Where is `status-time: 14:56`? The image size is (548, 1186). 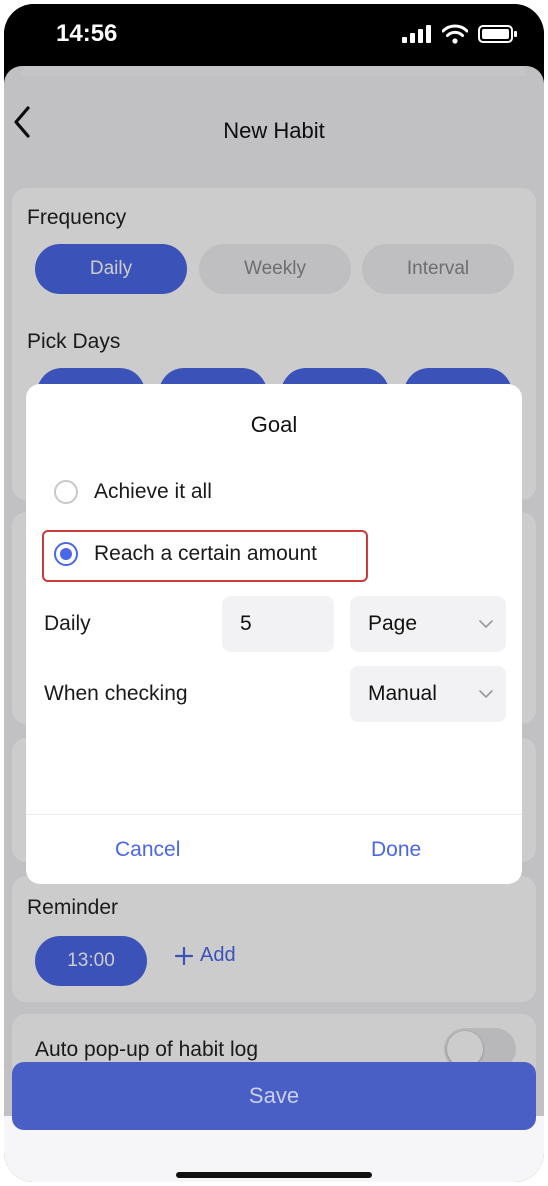 status-time: 14:56 is located at coordinates (87, 33).